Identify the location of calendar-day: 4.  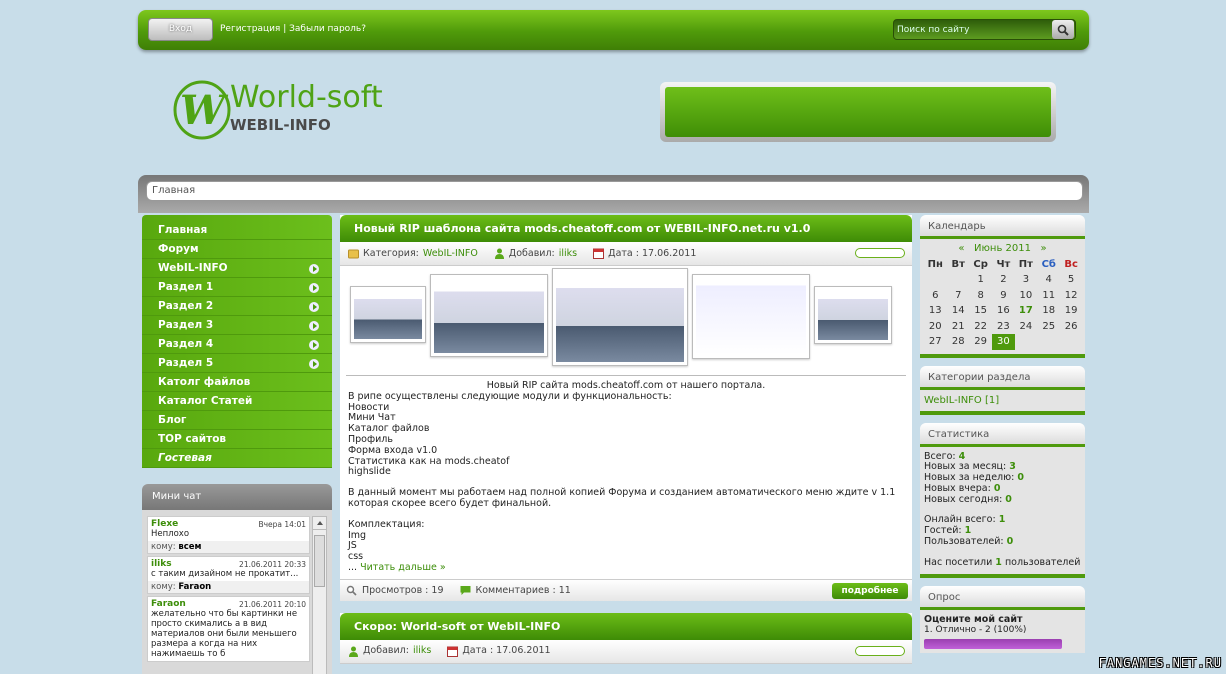
(1048, 280).